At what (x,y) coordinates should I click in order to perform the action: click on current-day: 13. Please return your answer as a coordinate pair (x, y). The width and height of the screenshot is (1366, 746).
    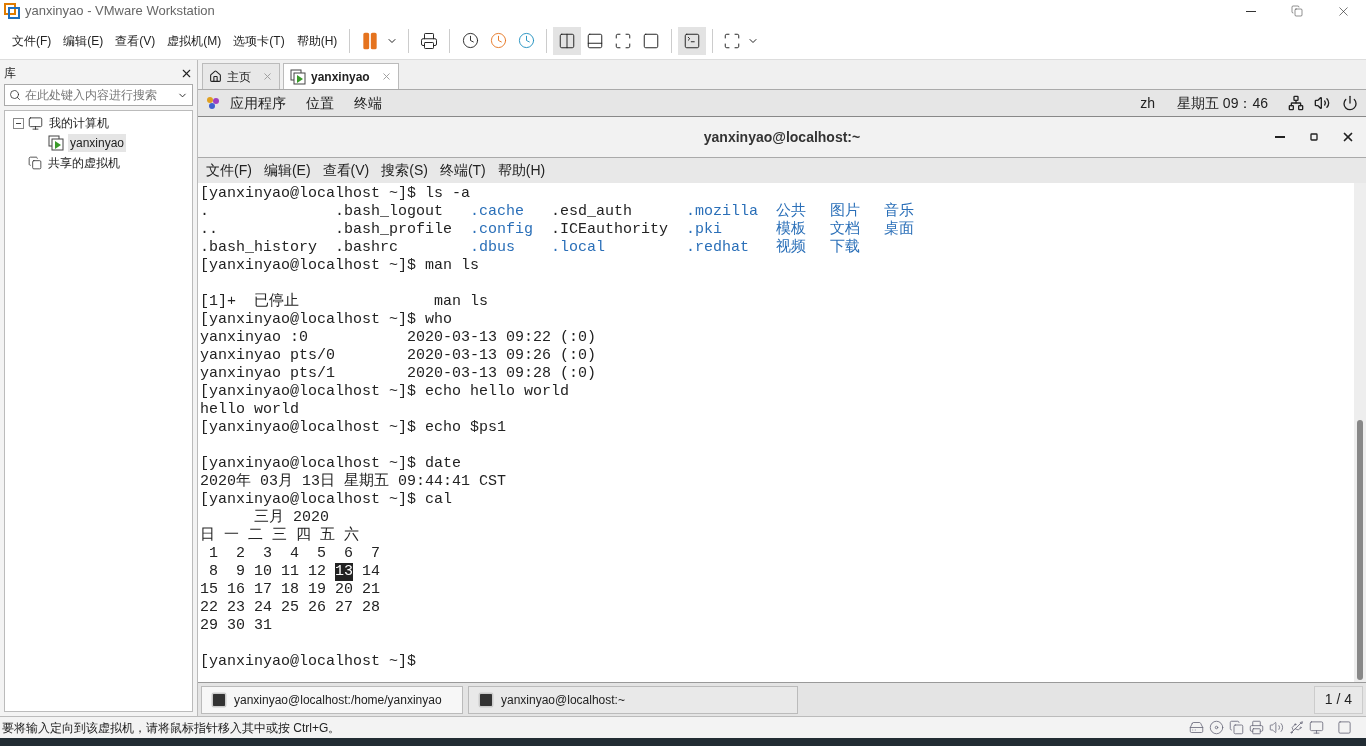
    Looking at the image, I should click on (344, 572).